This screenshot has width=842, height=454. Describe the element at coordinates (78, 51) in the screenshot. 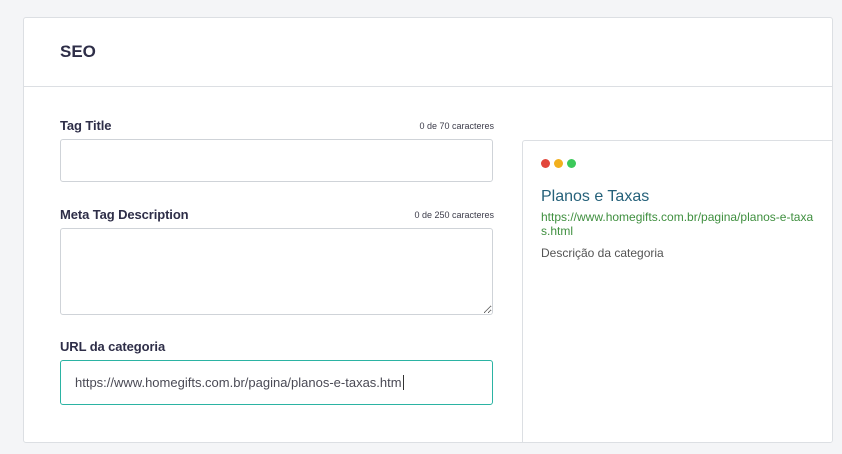

I see `section-title: SEO` at that location.